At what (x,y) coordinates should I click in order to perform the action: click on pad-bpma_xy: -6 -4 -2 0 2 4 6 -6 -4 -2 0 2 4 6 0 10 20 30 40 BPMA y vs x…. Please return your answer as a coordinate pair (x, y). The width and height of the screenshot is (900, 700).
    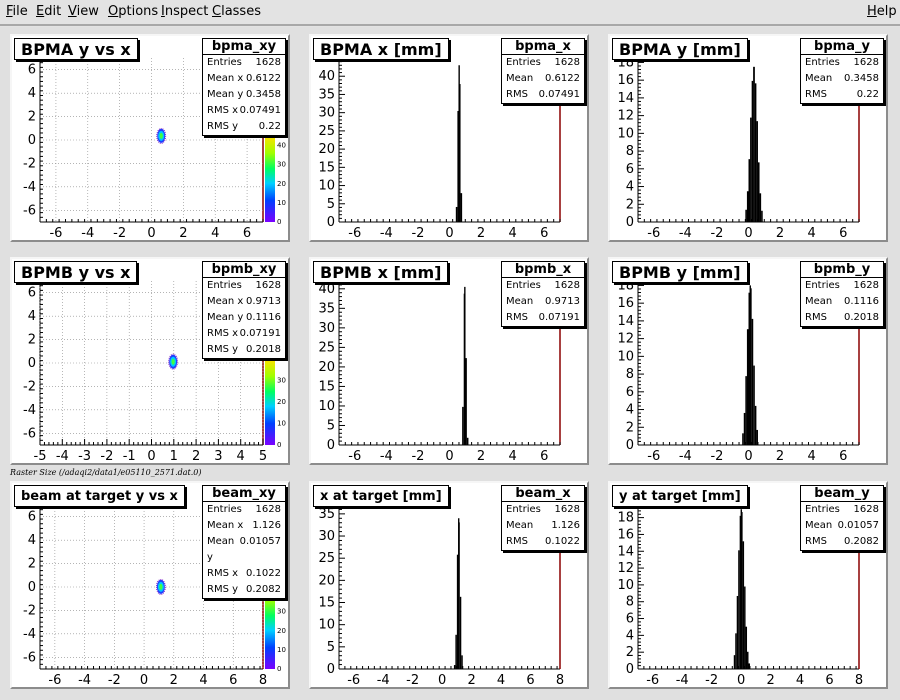
    Looking at the image, I should click on (150, 138).